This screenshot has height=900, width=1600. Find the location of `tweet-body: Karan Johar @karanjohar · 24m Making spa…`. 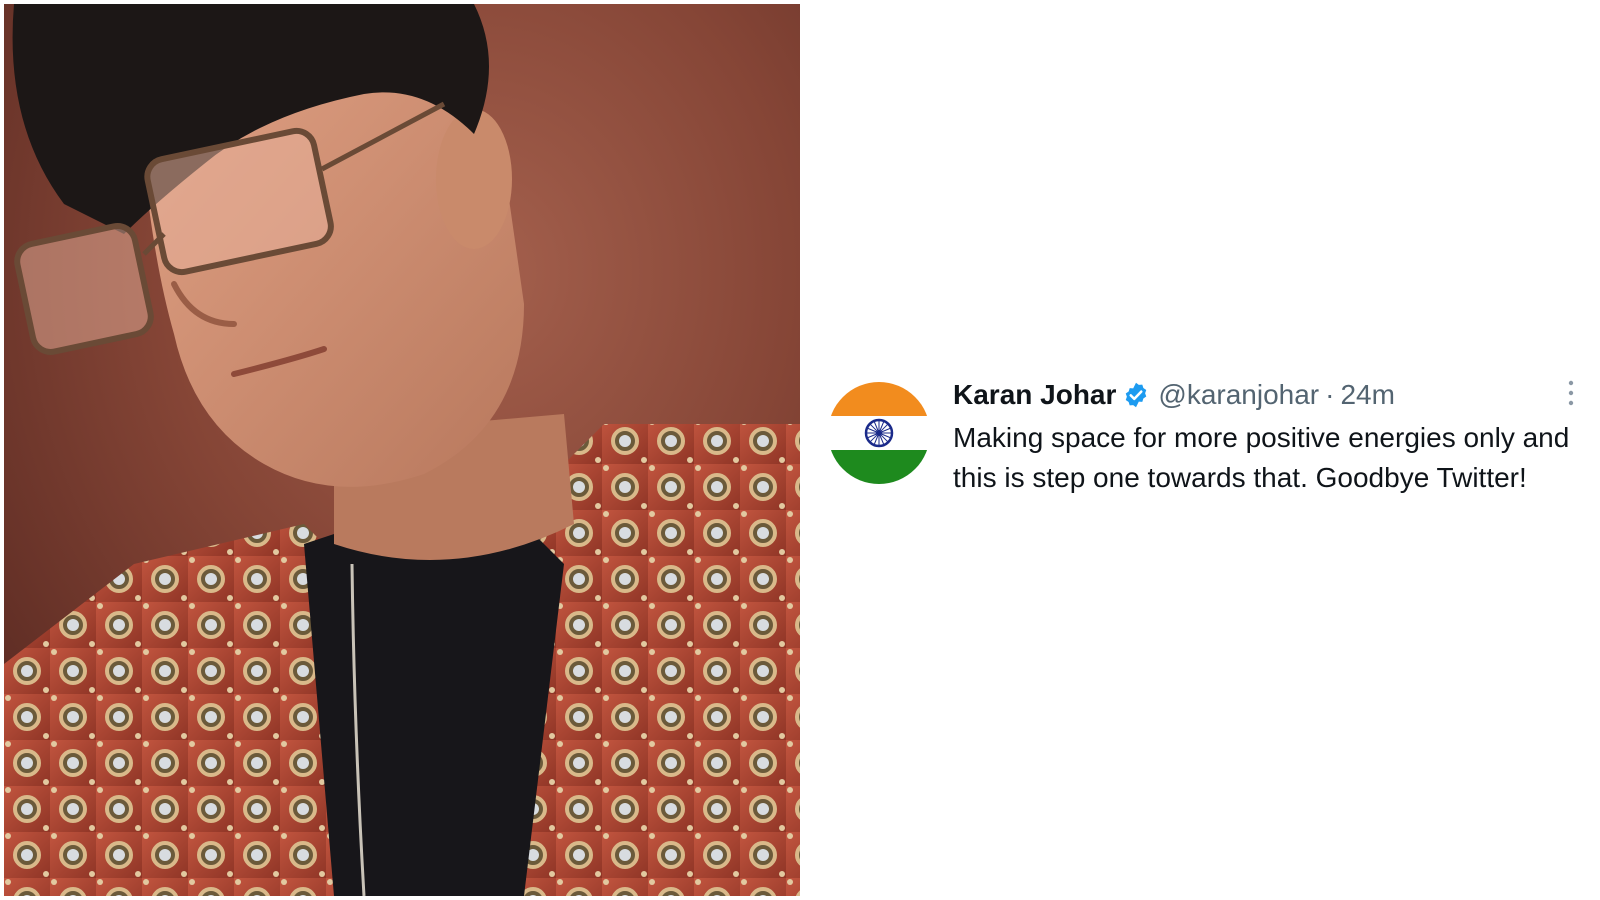

tweet-body: Karan Johar @karanjohar · 24m Making spa… is located at coordinates (1273, 438).